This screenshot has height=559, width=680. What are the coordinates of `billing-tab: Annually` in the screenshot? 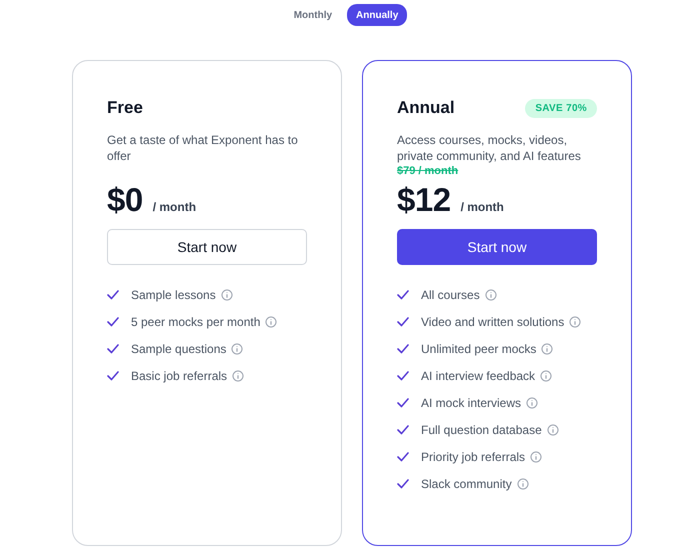 It's located at (377, 15).